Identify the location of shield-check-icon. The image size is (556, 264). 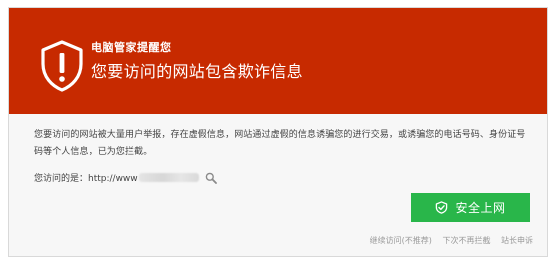
(442, 207).